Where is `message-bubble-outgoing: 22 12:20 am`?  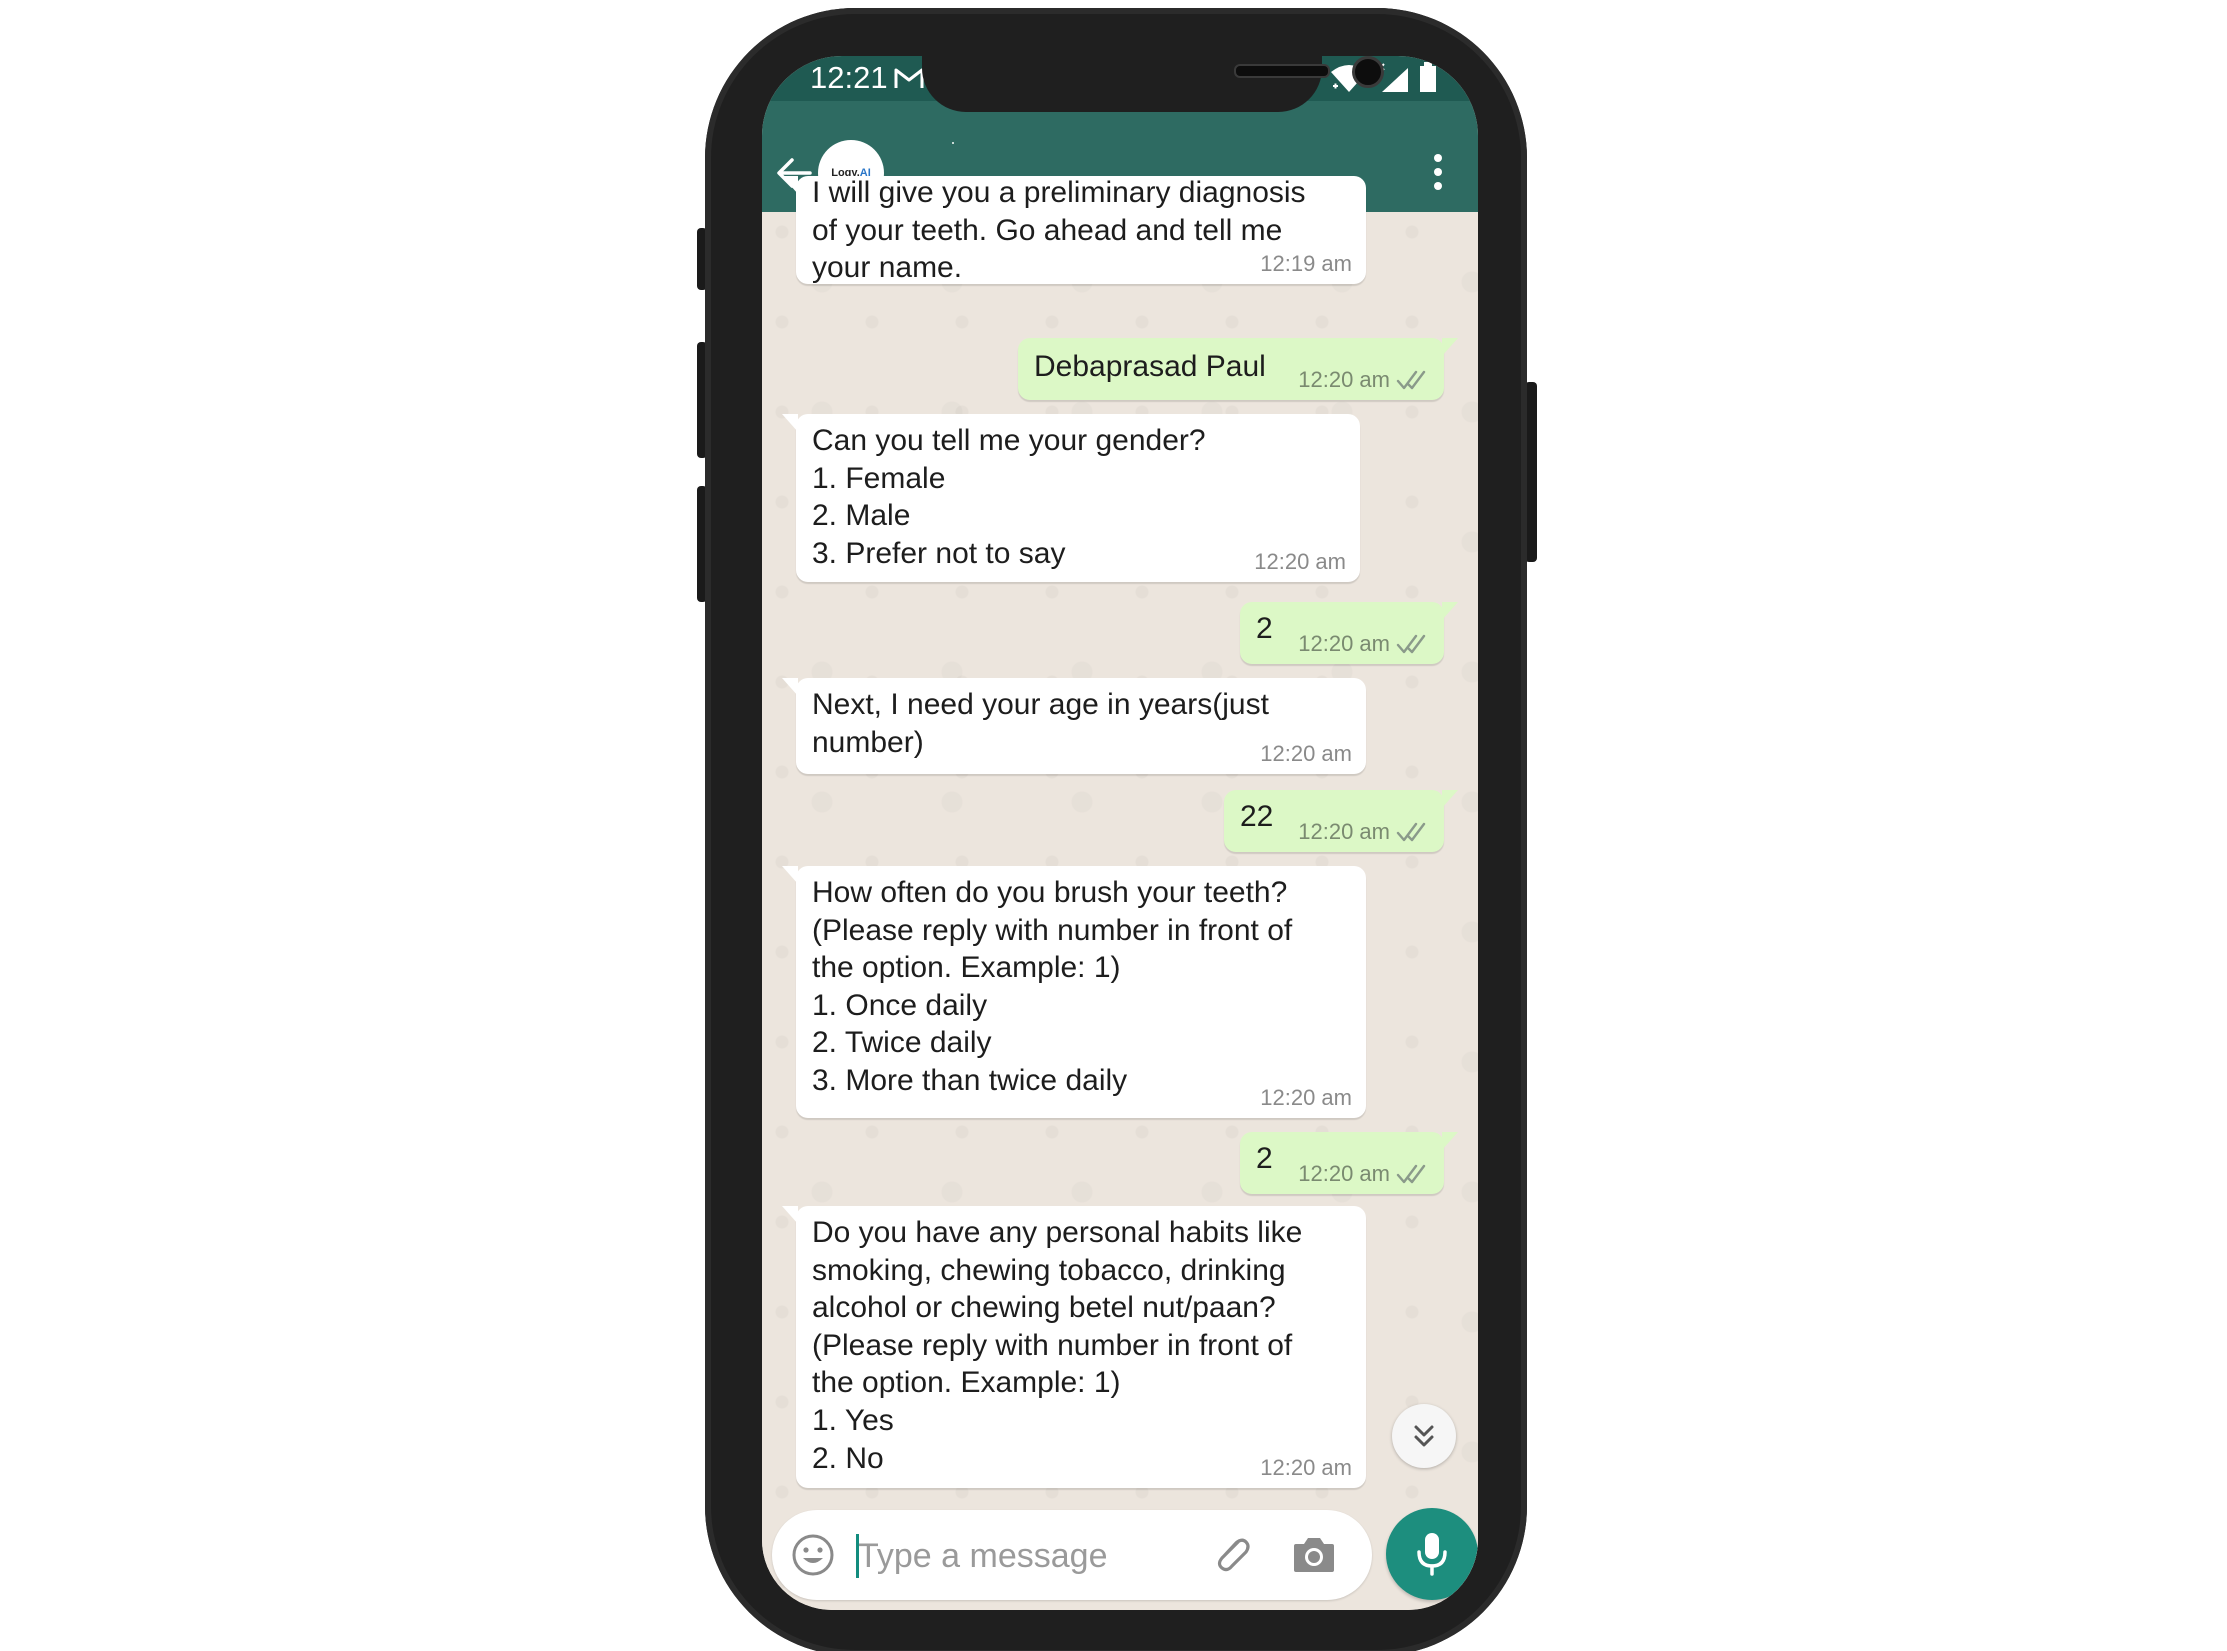 message-bubble-outgoing: 22 12:20 am is located at coordinates (1341, 821).